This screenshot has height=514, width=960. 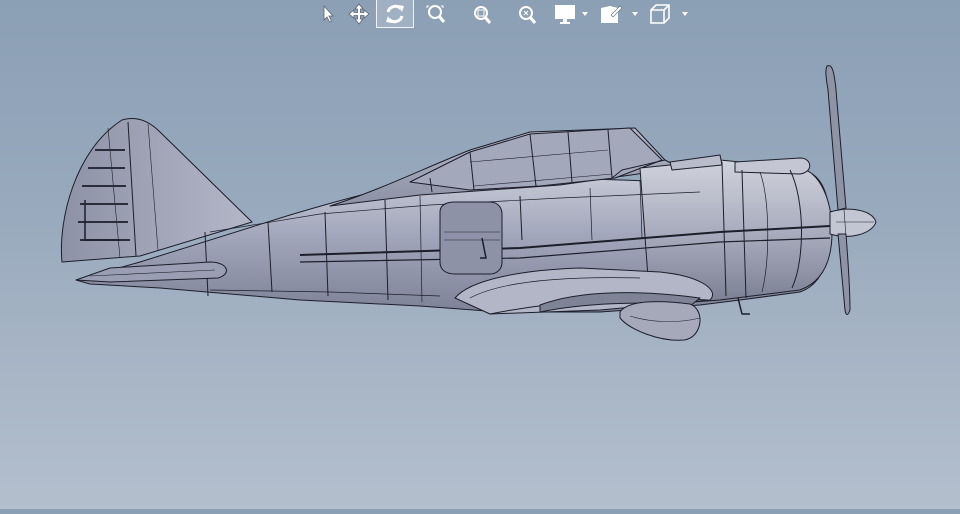 What do you see at coordinates (660, 321) in the screenshot?
I see `landing-gear-fairing` at bounding box center [660, 321].